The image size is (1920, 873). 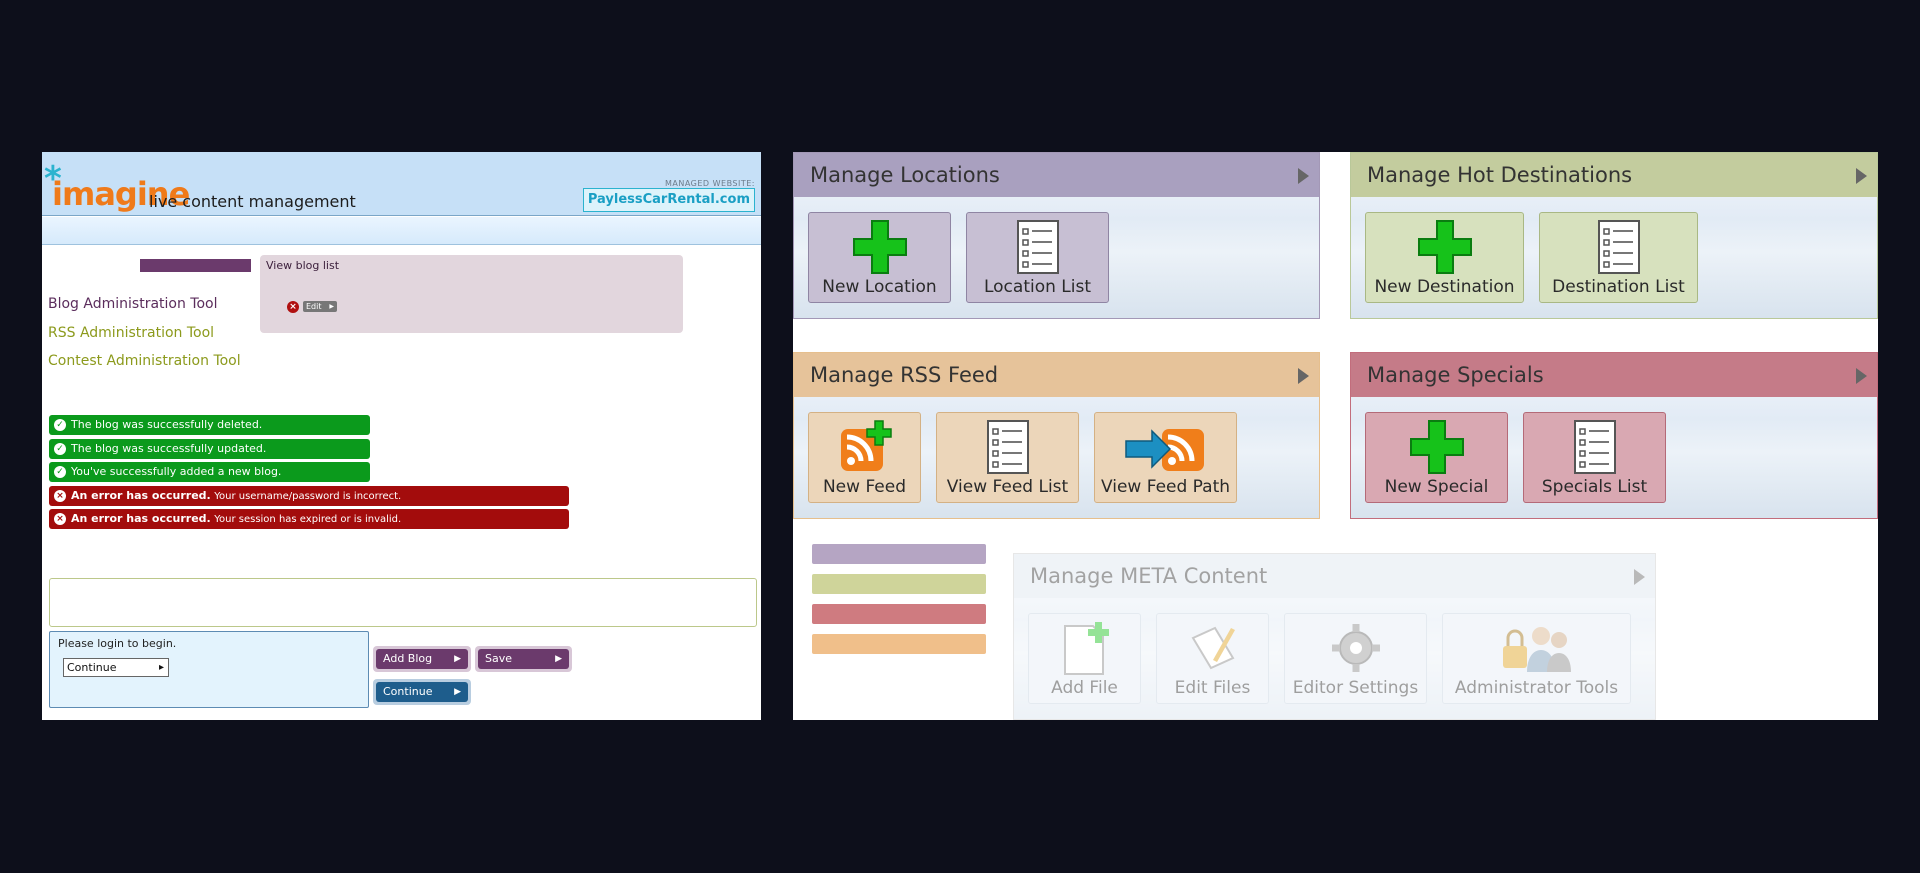 What do you see at coordinates (866, 445) in the screenshot?
I see `rss-plus-icon` at bounding box center [866, 445].